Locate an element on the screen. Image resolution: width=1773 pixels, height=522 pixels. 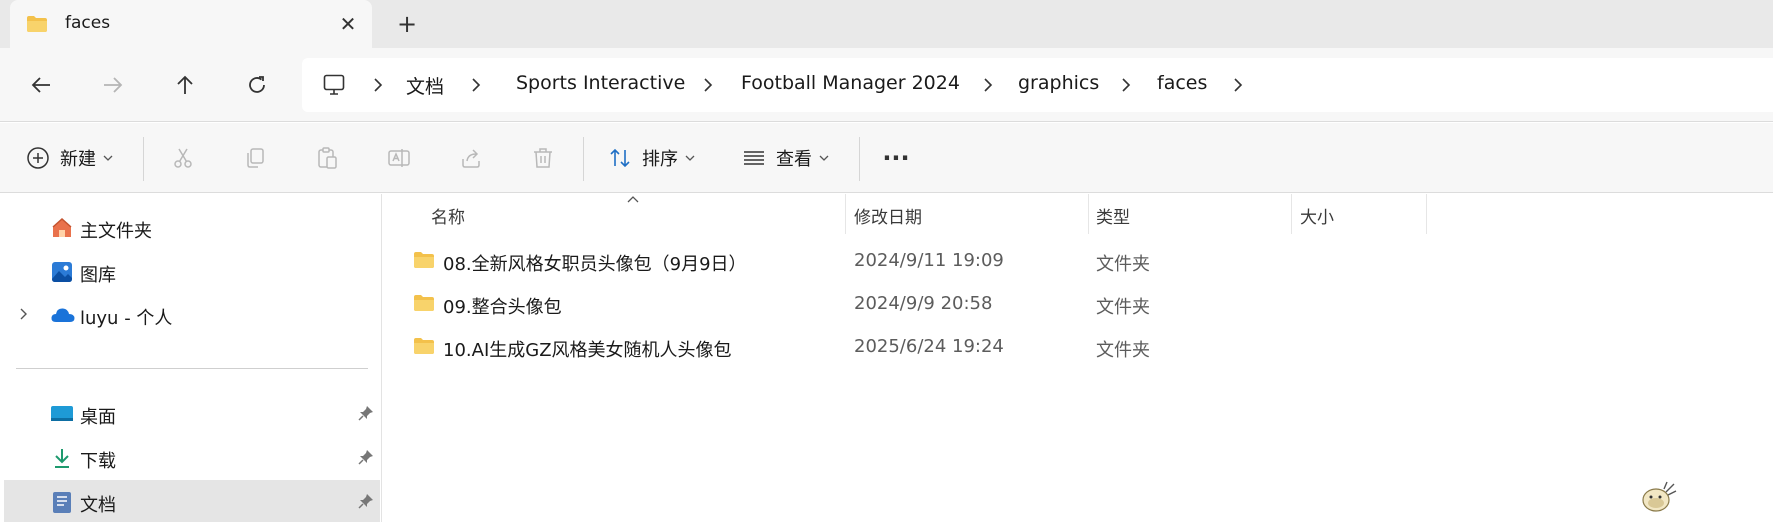
breadcrumb-faces: faces is located at coordinates (1182, 83).